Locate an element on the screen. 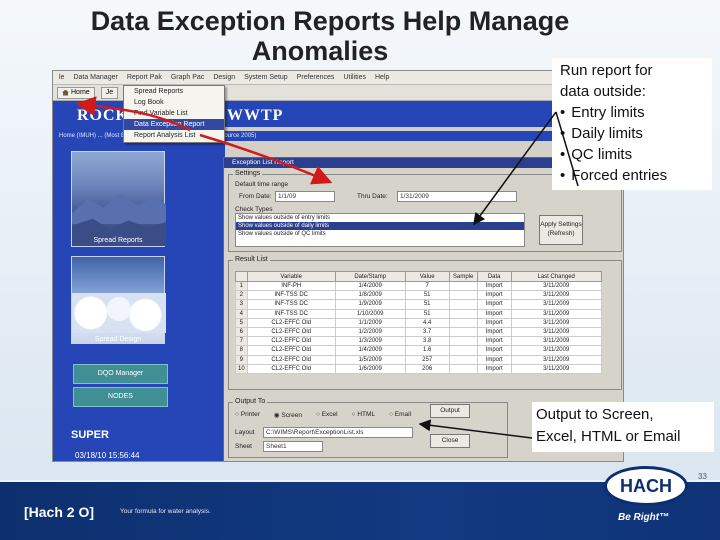  output-option-screen: ◉ Screen is located at coordinates (288, 415).